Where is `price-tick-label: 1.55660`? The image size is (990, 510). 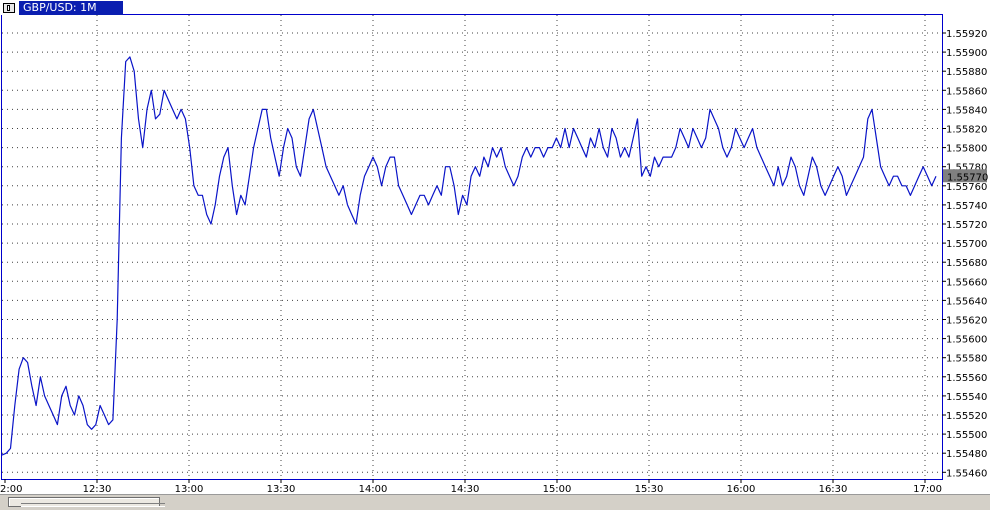 price-tick-label: 1.55660 is located at coordinates (966, 282).